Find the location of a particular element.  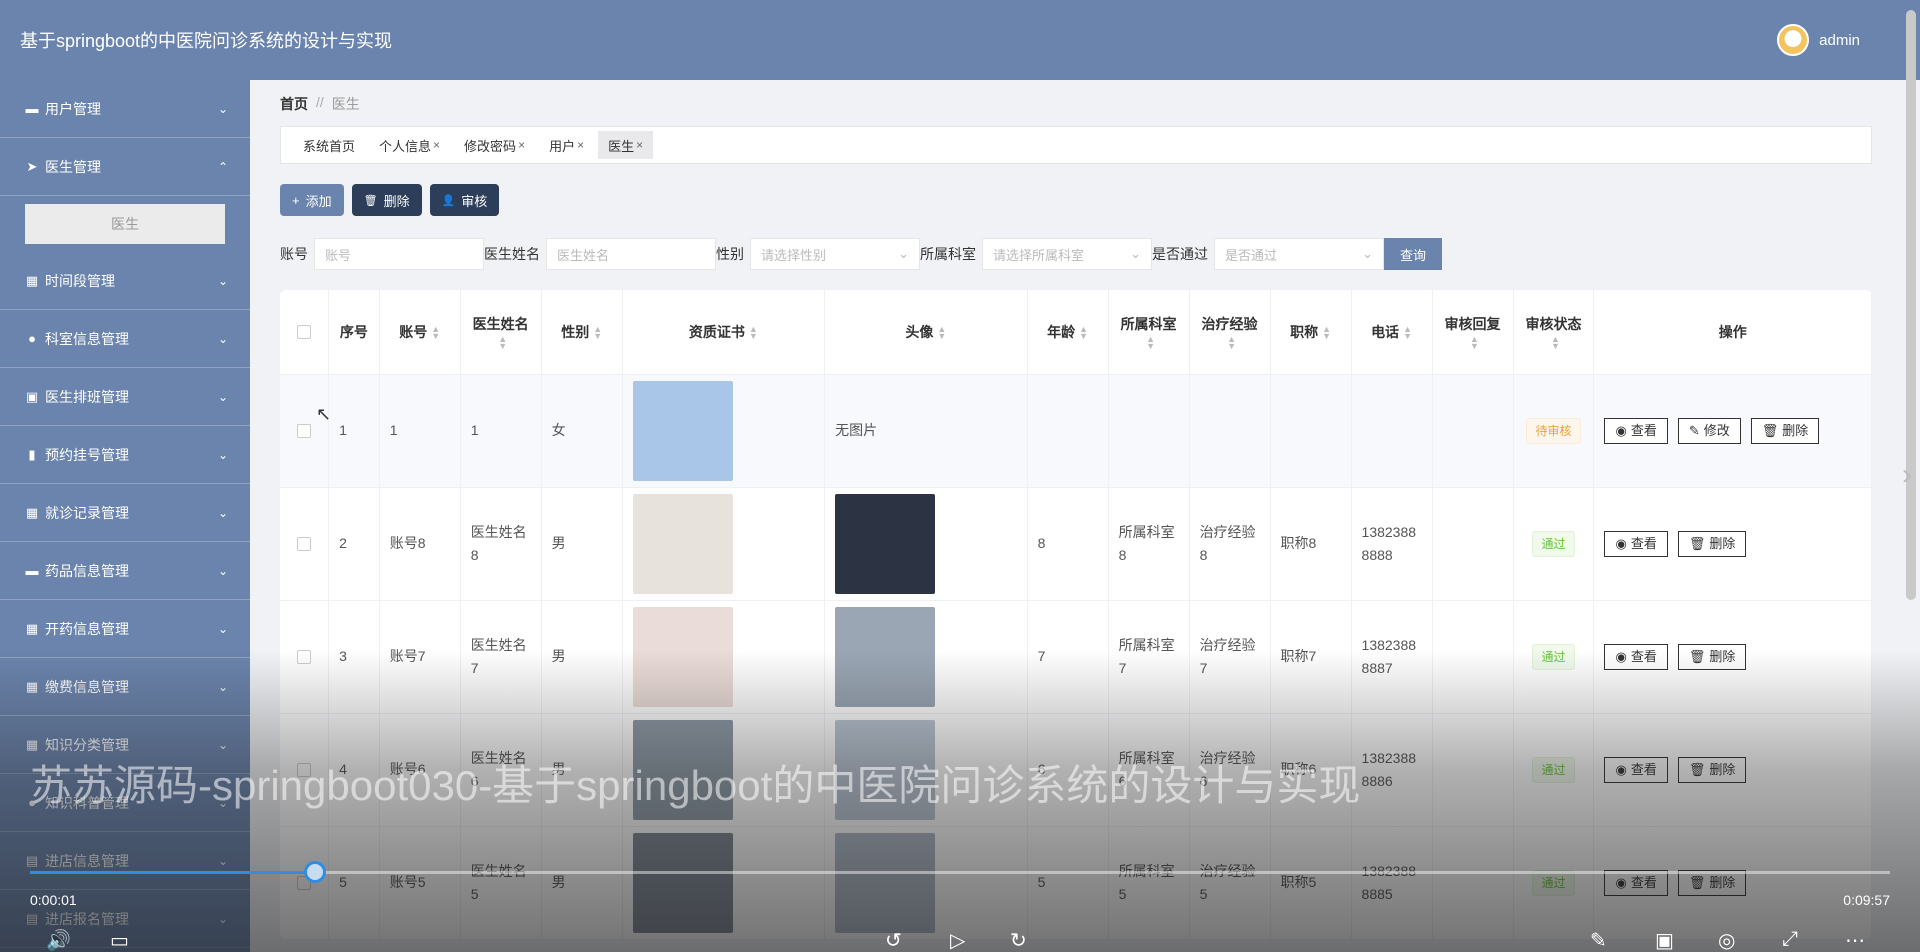

sidebar-item: ▮ 预约挂号管理 ⌄ is located at coordinates (125, 455).